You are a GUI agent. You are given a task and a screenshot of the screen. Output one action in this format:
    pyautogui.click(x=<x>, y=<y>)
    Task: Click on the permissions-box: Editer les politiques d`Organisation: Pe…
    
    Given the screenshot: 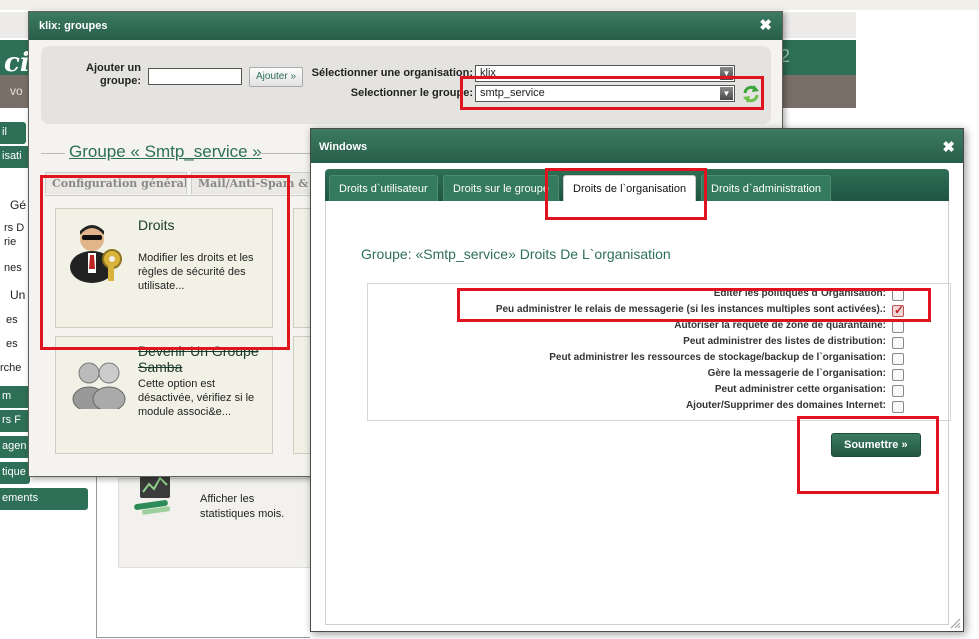 What is the action you would take?
    pyautogui.click(x=659, y=352)
    